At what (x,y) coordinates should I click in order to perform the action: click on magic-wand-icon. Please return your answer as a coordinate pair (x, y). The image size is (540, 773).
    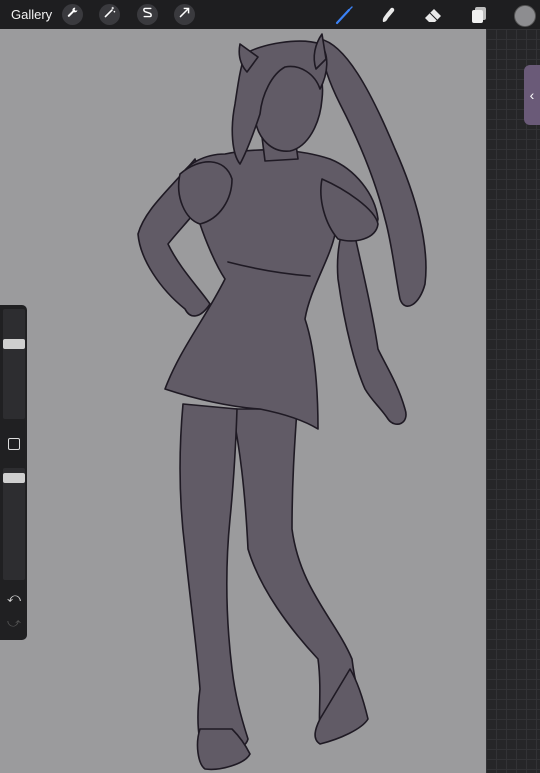
    Looking at the image, I should click on (109, 15).